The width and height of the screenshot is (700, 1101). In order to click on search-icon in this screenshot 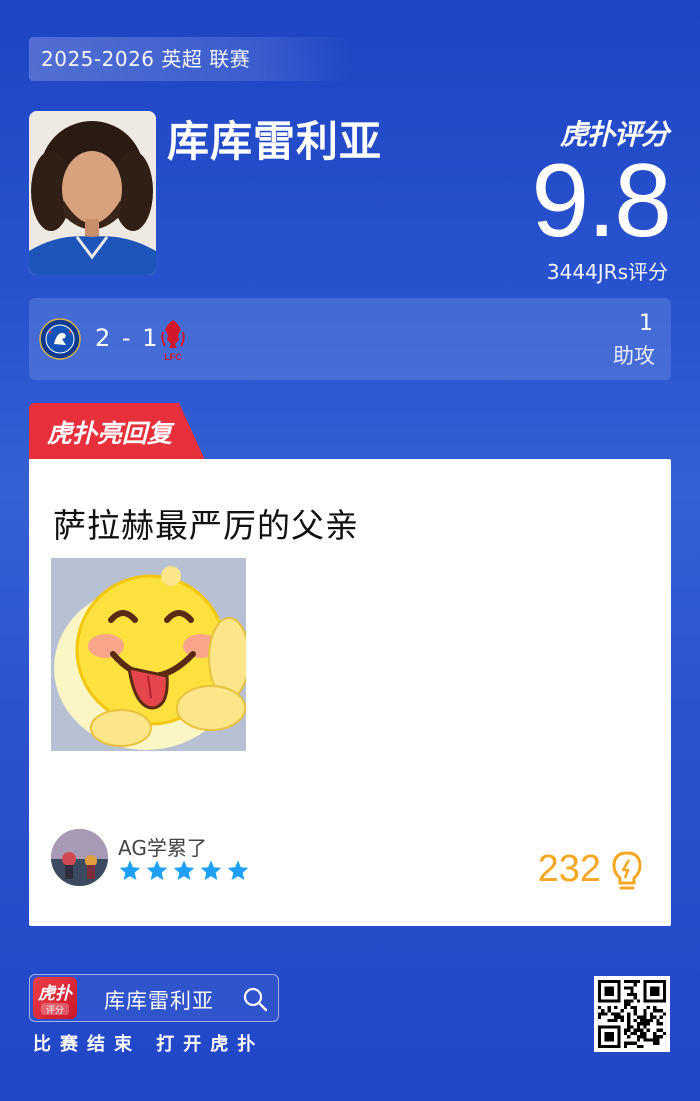, I will do `click(255, 999)`.